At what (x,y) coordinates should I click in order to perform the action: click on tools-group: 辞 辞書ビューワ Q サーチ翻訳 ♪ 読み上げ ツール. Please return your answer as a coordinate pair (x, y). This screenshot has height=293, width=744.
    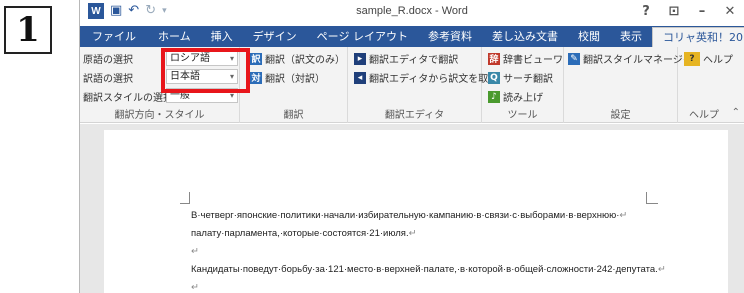
    Looking at the image, I should click on (523, 85).